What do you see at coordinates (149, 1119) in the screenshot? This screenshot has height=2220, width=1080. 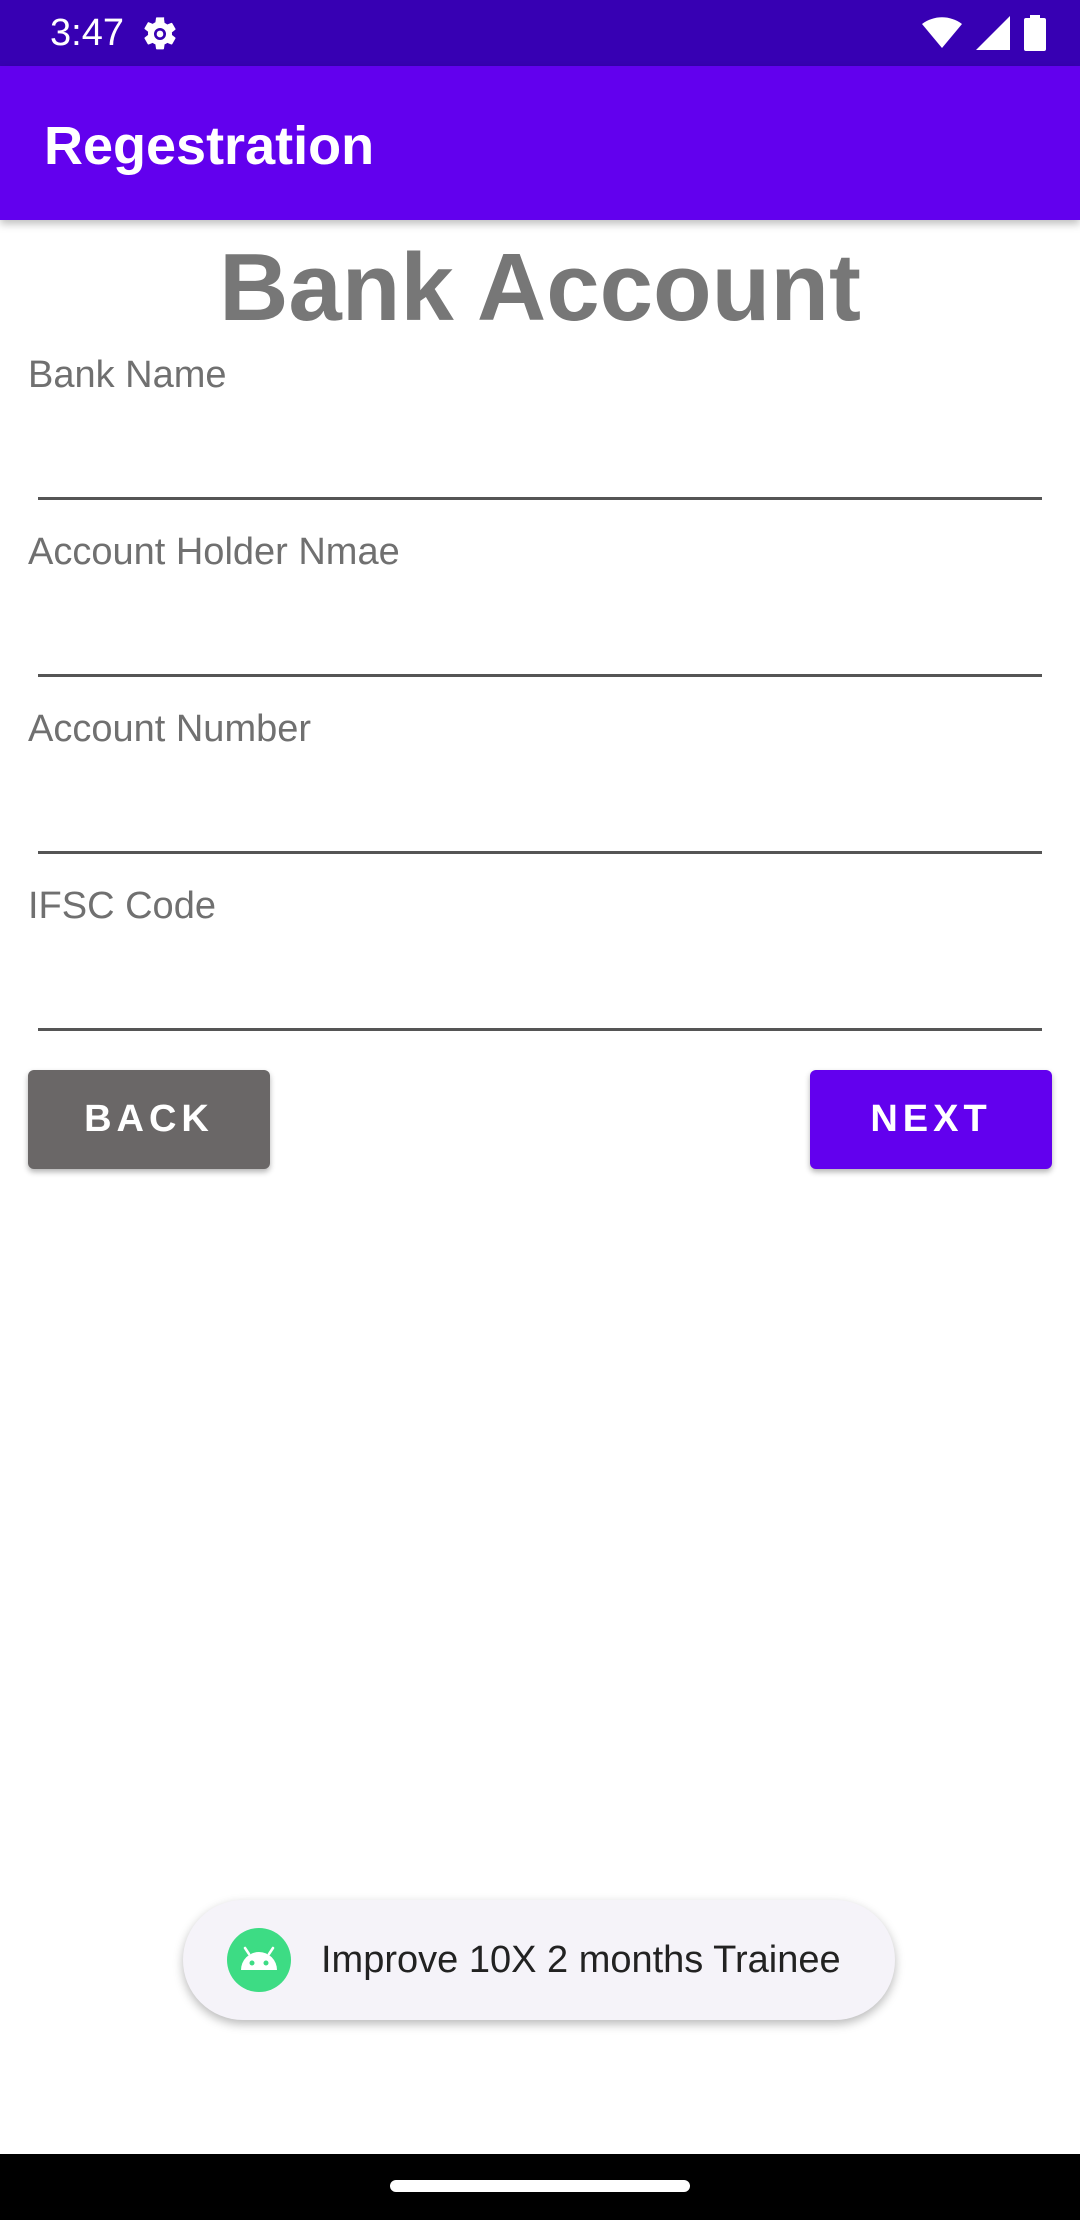 I see `back-button: BACK` at bounding box center [149, 1119].